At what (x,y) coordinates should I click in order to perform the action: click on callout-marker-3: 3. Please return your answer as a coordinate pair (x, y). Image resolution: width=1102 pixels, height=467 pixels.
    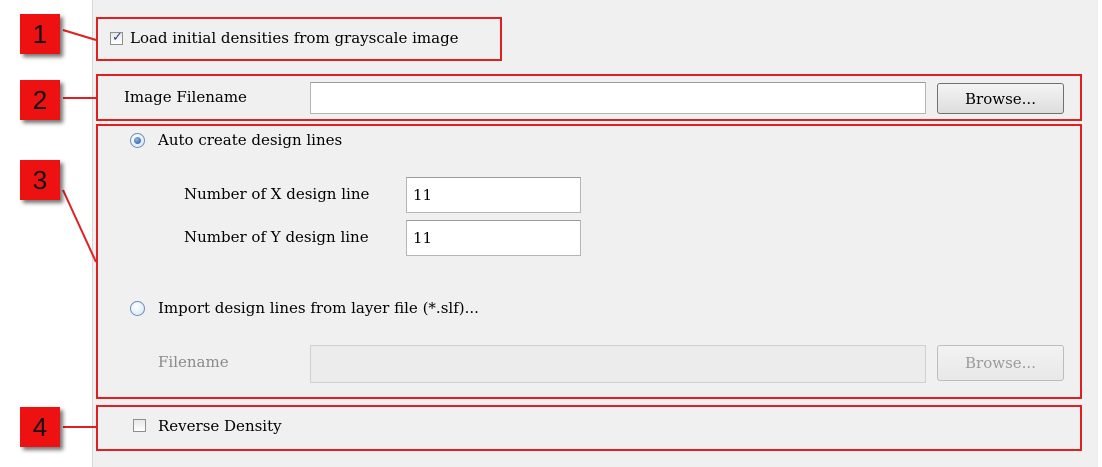
    Looking at the image, I should click on (40, 180).